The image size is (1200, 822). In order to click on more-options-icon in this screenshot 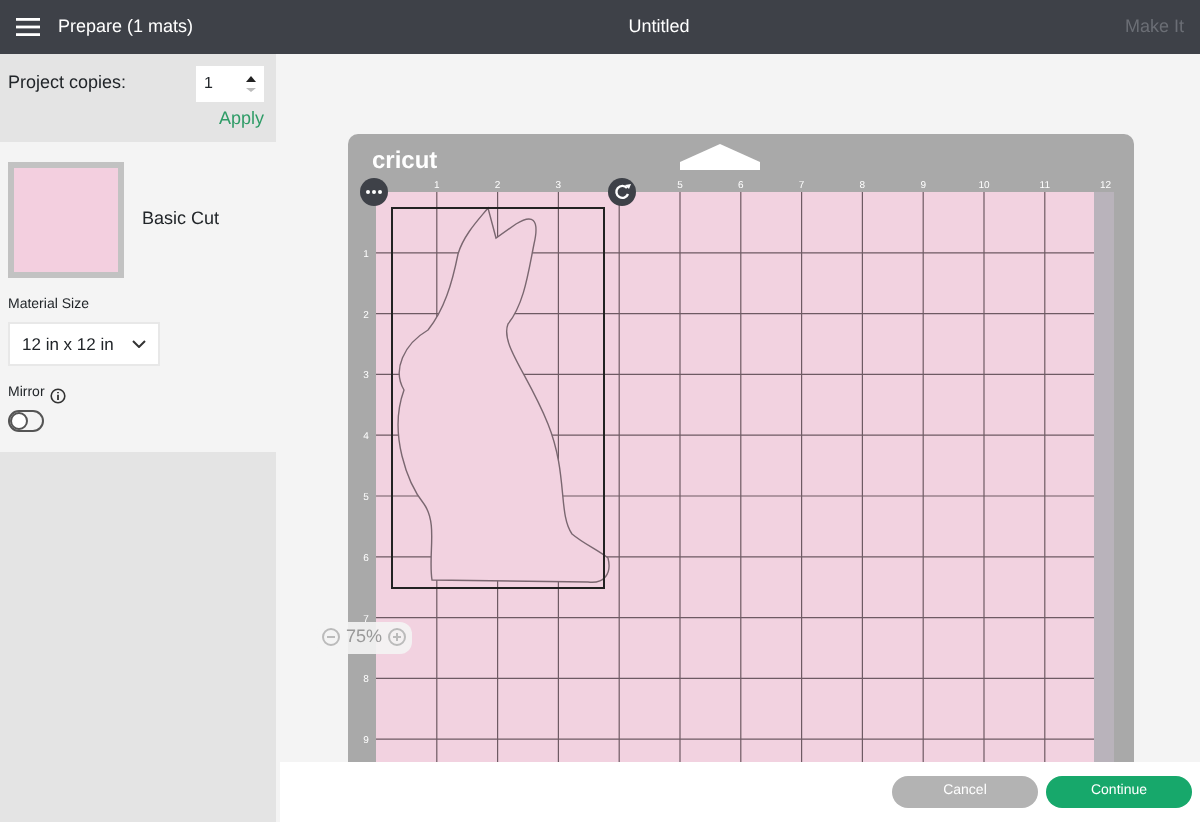, I will do `click(374, 192)`.